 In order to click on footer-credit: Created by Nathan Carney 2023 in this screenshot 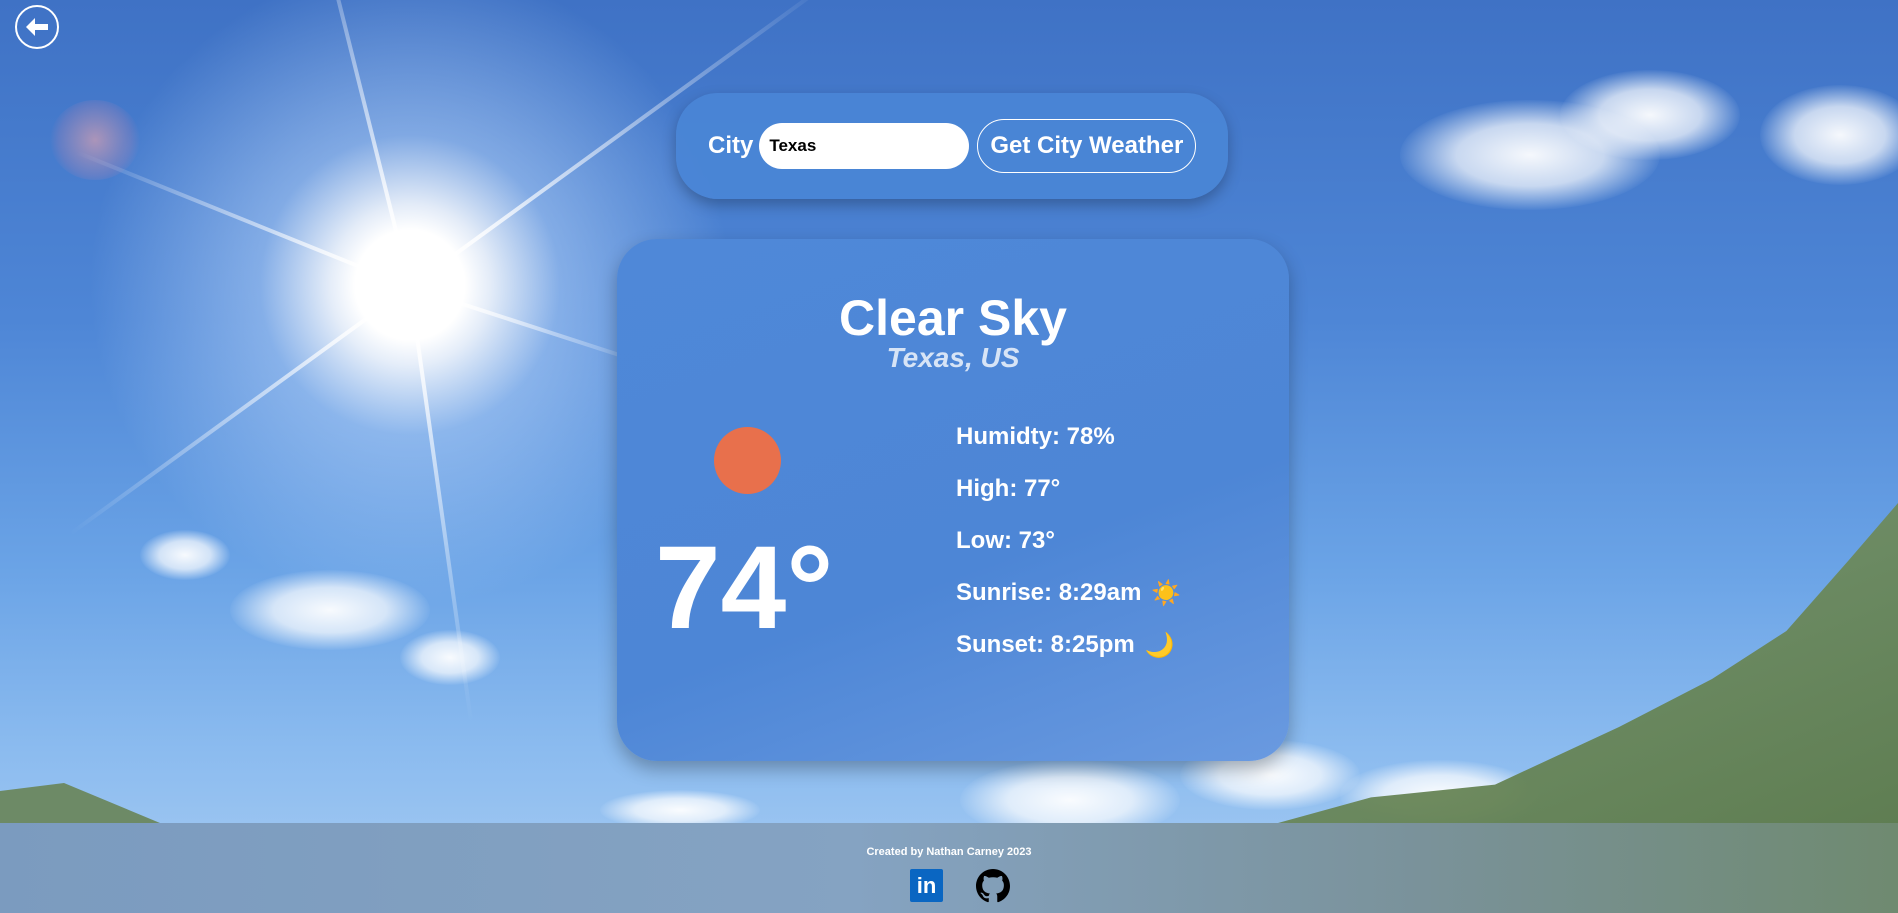, I will do `click(949, 852)`.